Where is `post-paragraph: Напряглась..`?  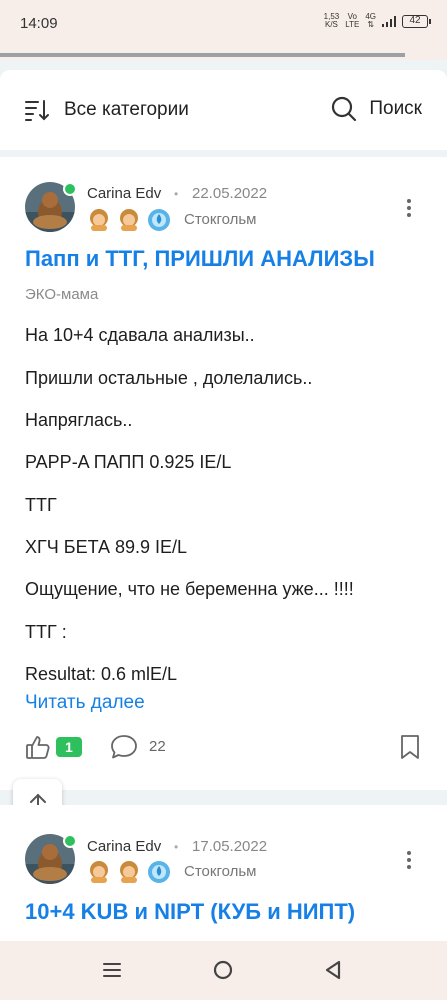 post-paragraph: Напряглась.. is located at coordinates (79, 420).